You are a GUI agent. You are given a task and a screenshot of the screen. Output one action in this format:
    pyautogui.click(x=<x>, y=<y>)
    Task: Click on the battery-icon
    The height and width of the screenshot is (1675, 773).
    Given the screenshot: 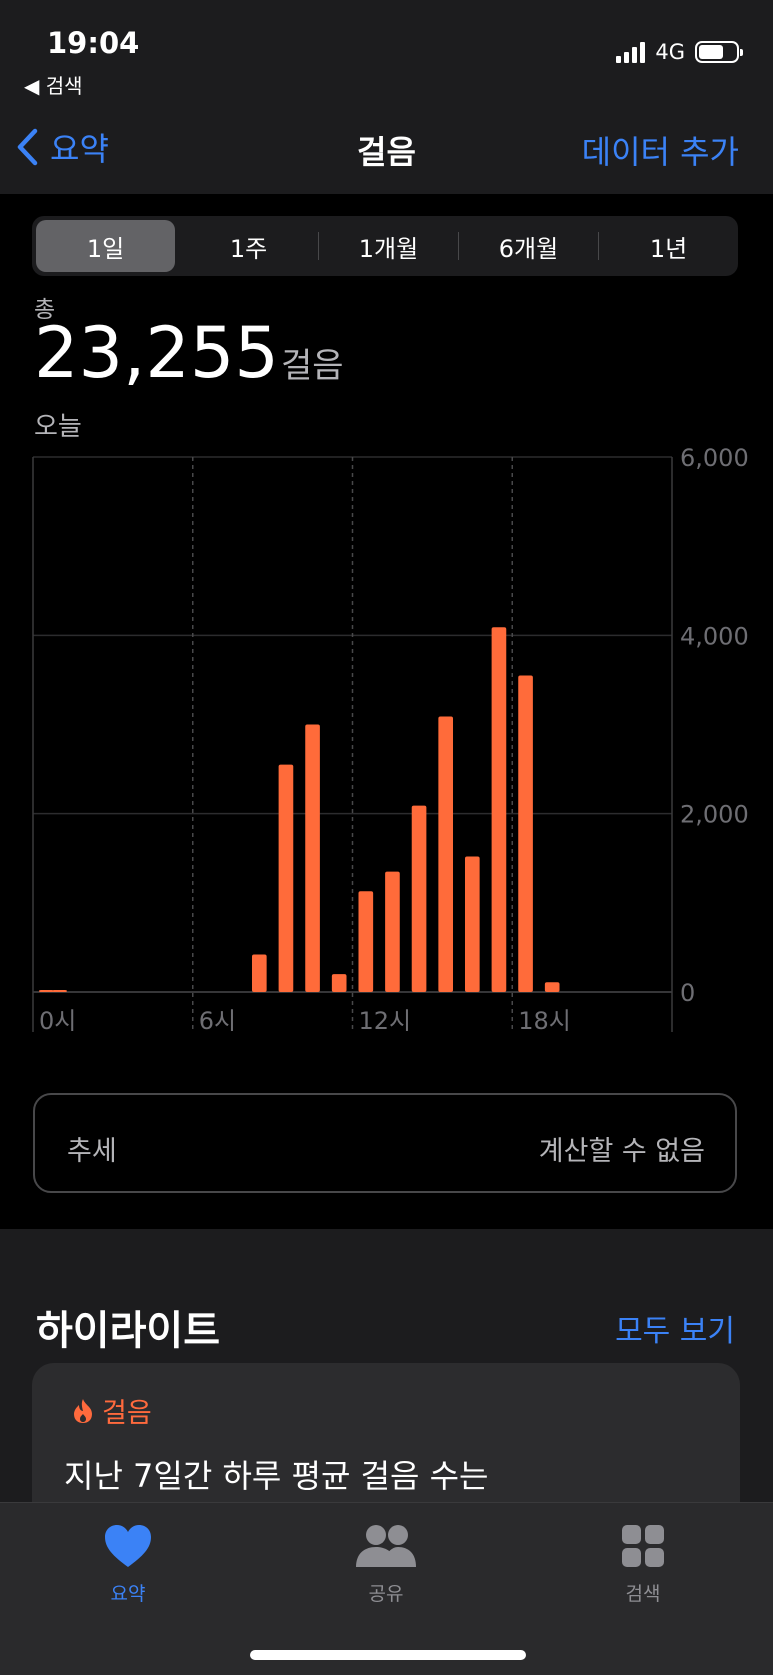 What is the action you would take?
    pyautogui.click(x=719, y=52)
    